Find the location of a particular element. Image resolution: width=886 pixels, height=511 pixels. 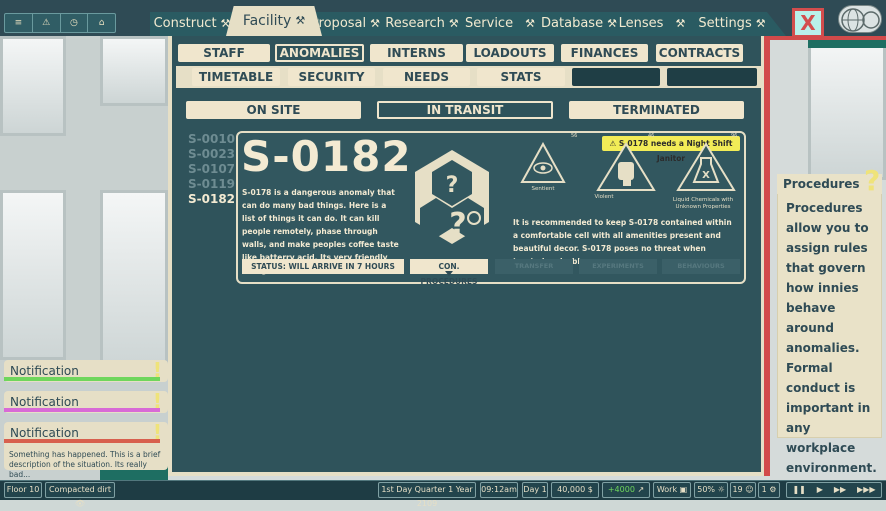

category-interns: INTERNS is located at coordinates (416, 53).